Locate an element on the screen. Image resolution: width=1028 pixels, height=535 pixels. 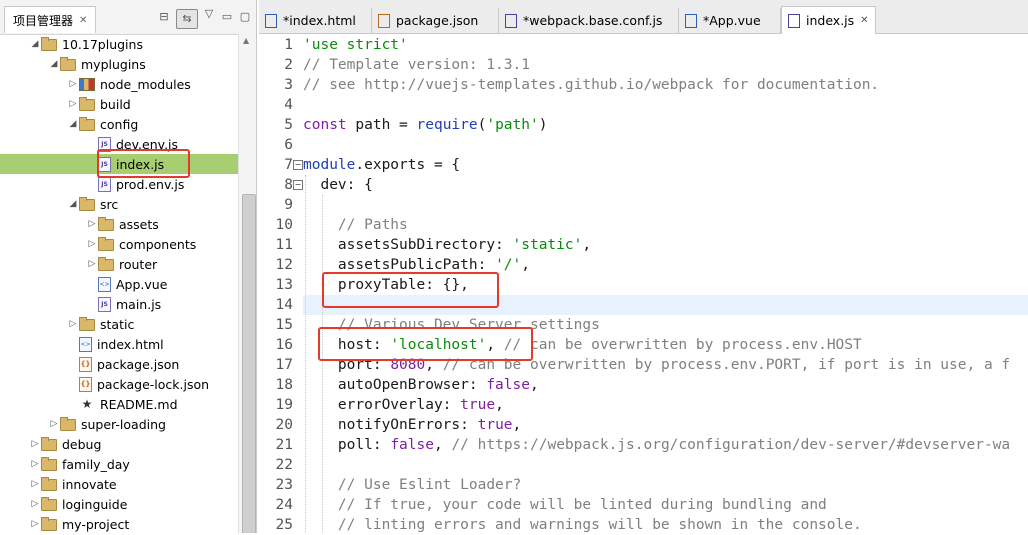
tree-item: ▷ debug is located at coordinates (119, 444).